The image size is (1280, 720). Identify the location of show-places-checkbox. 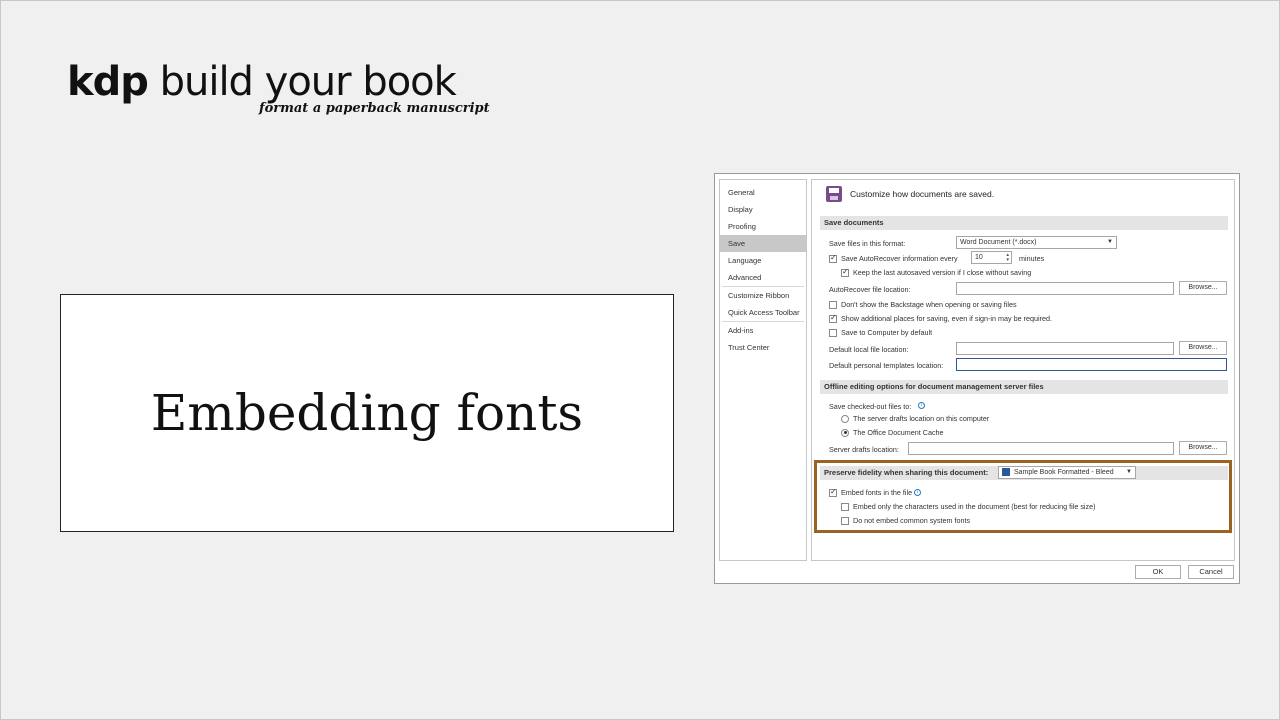
(833, 318).